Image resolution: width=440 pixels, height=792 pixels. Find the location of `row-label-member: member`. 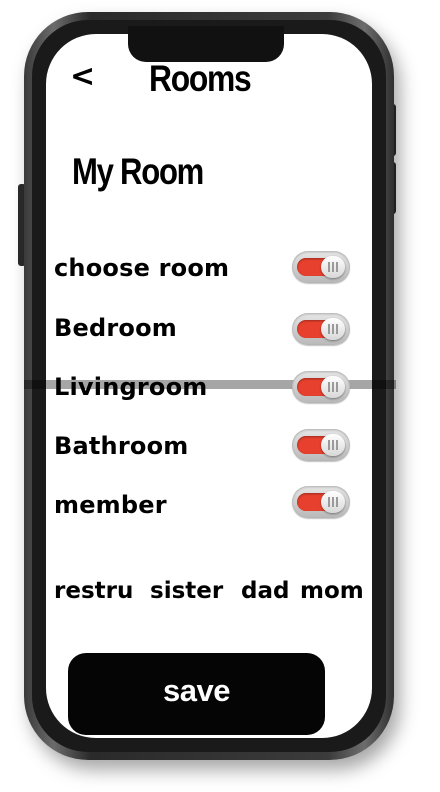

row-label-member: member is located at coordinates (110, 505).